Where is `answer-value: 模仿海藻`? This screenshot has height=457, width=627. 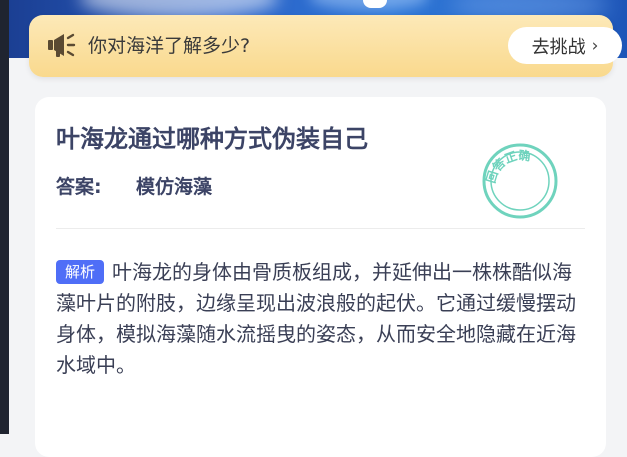
answer-value: 模仿海藻 is located at coordinates (174, 187).